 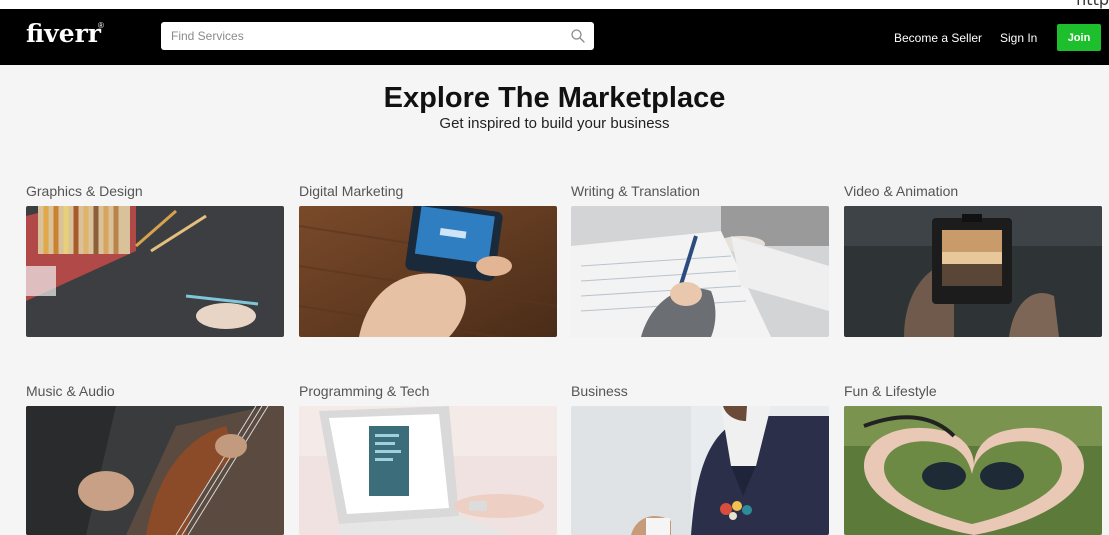 I want to click on category-image-programming-tech, so click(x=428, y=470).